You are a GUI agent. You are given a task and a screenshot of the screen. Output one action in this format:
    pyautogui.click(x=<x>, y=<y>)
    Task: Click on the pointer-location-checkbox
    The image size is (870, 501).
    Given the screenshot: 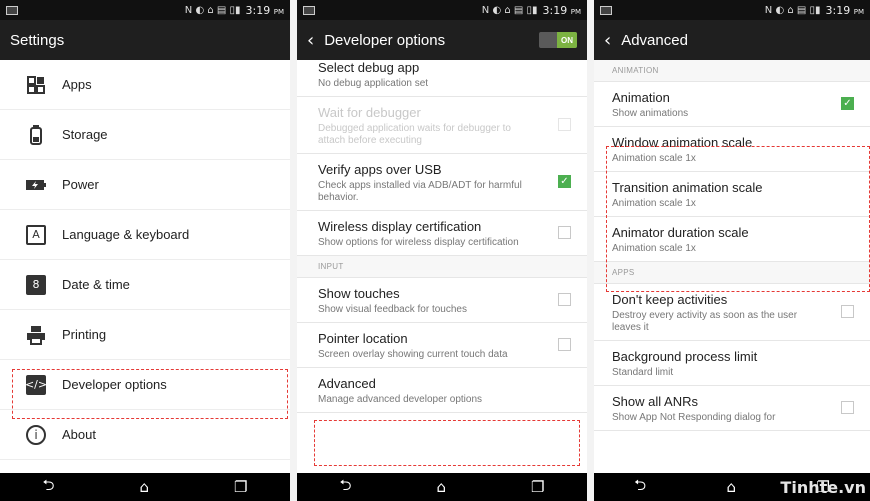 What is the action you would take?
    pyautogui.click(x=564, y=344)
    